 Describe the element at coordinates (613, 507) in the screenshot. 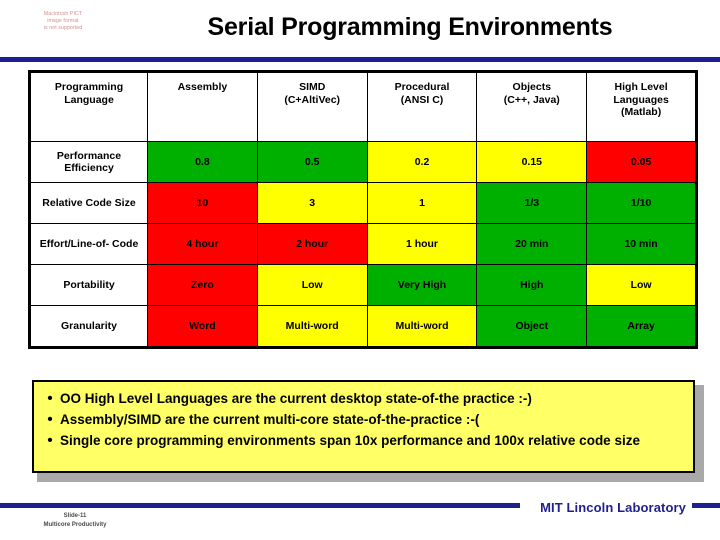

I see `footer-organization-name: MIT Lincoln Laboratory` at that location.